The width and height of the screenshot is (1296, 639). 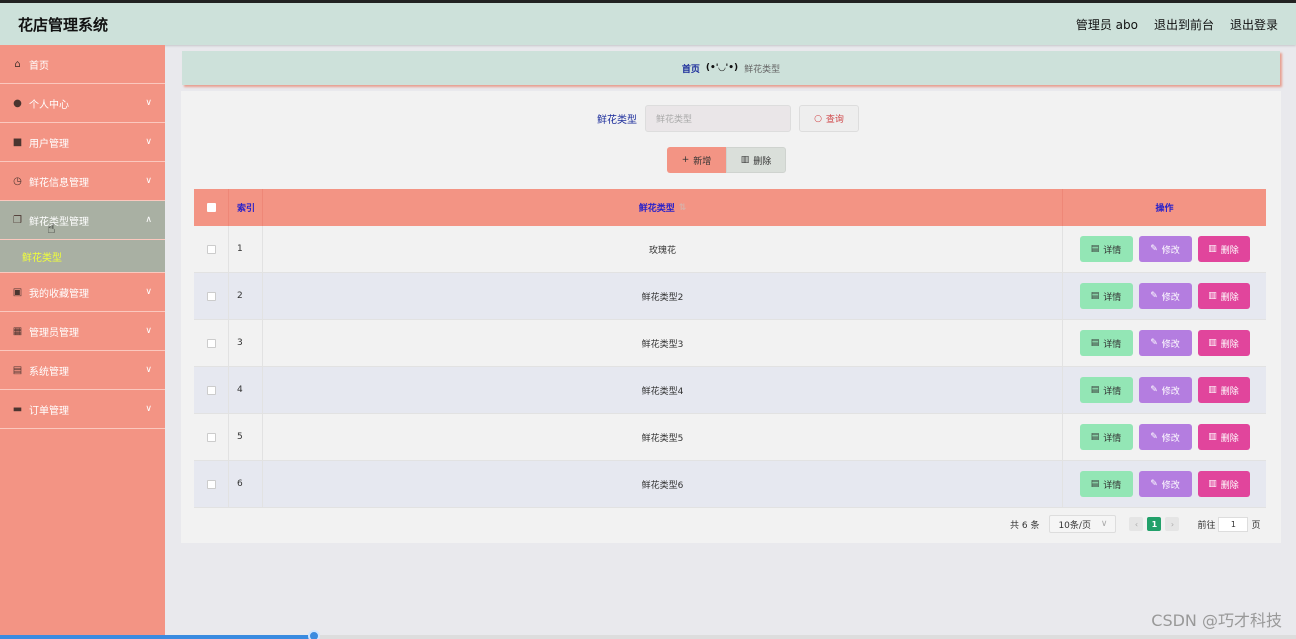 I want to click on action-buttons: + 新增 ▥ 删除, so click(x=726, y=160).